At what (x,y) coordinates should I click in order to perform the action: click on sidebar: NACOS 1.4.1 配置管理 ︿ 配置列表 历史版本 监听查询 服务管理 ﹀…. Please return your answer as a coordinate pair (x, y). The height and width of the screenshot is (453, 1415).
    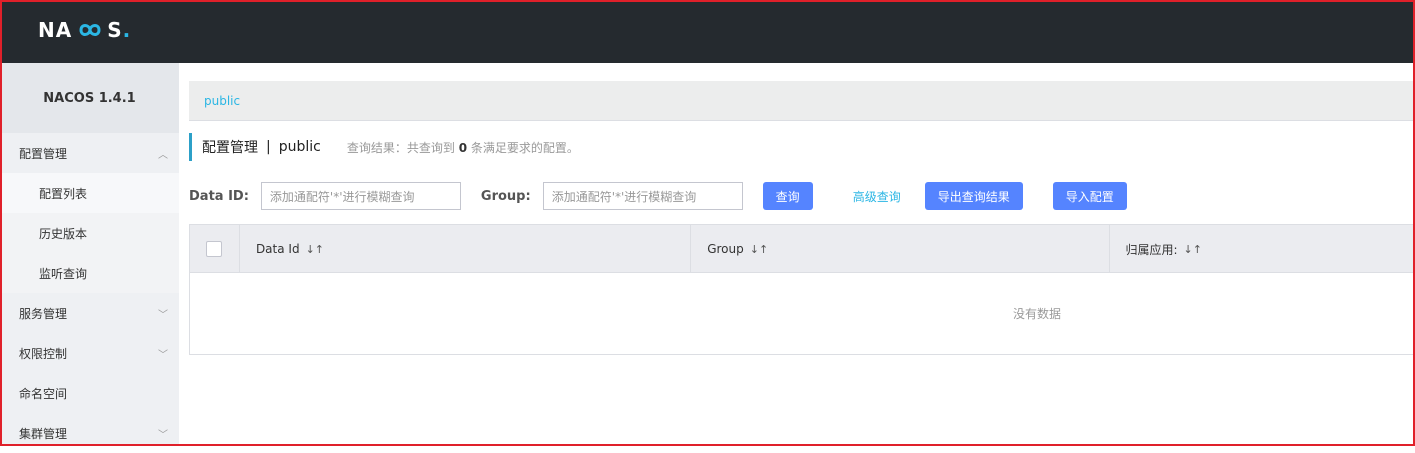
    Looking at the image, I should click on (89, 254).